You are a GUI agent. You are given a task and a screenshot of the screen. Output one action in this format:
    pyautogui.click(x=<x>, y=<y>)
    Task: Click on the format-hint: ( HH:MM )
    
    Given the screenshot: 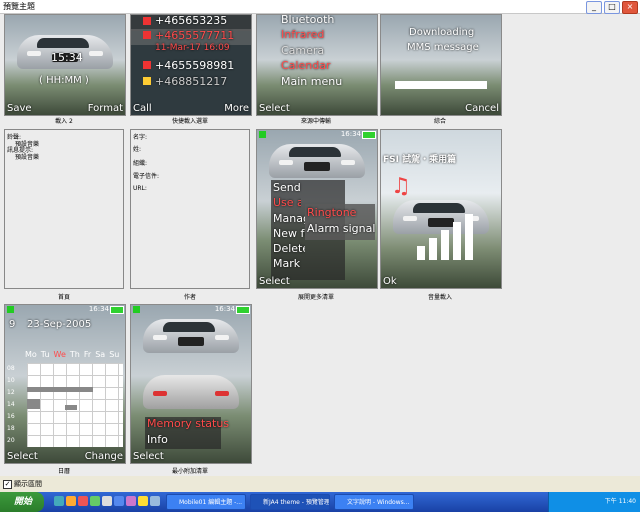 What is the action you would take?
    pyautogui.click(x=64, y=80)
    